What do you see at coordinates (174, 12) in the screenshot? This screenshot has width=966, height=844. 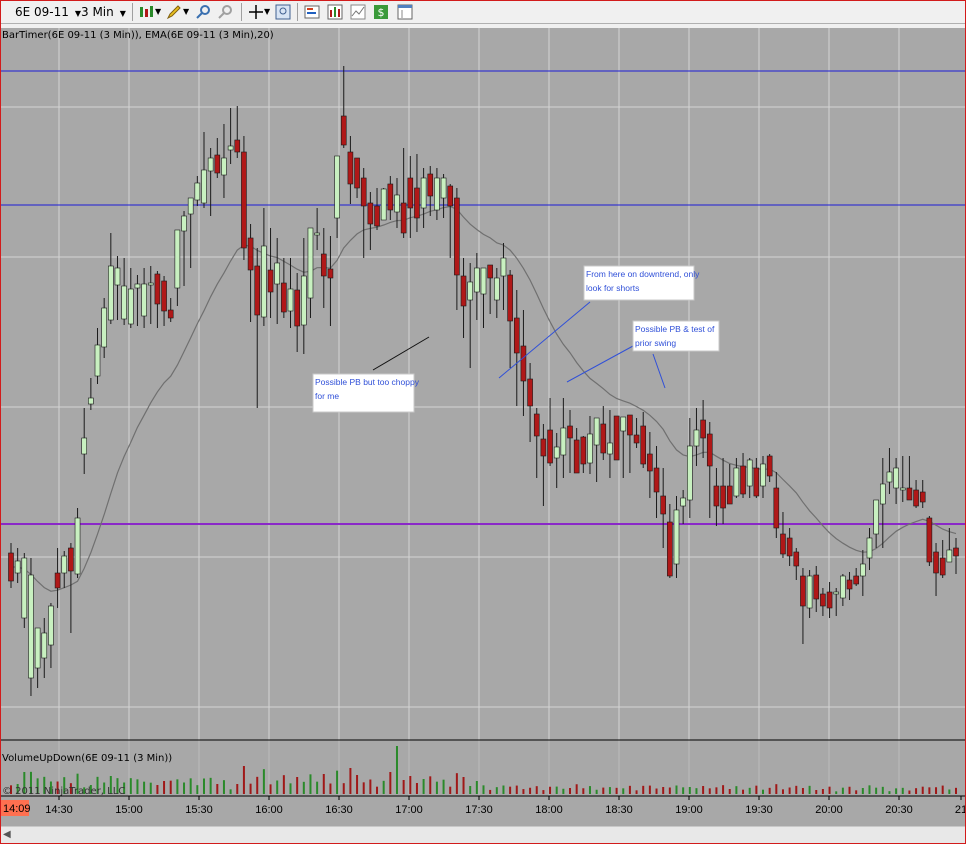 I see `pencil-draw-icon` at bounding box center [174, 12].